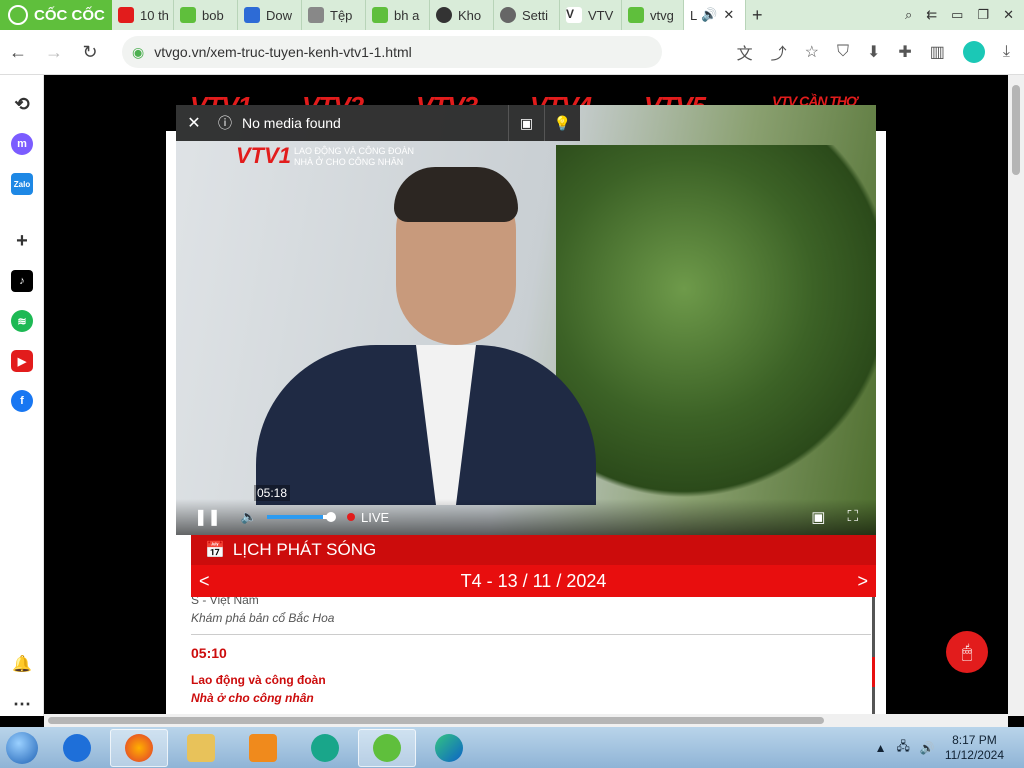 The width and height of the screenshot is (1024, 768). Describe the element at coordinates (194, 123) in the screenshot. I see `popup-close-icon: ✕` at that location.